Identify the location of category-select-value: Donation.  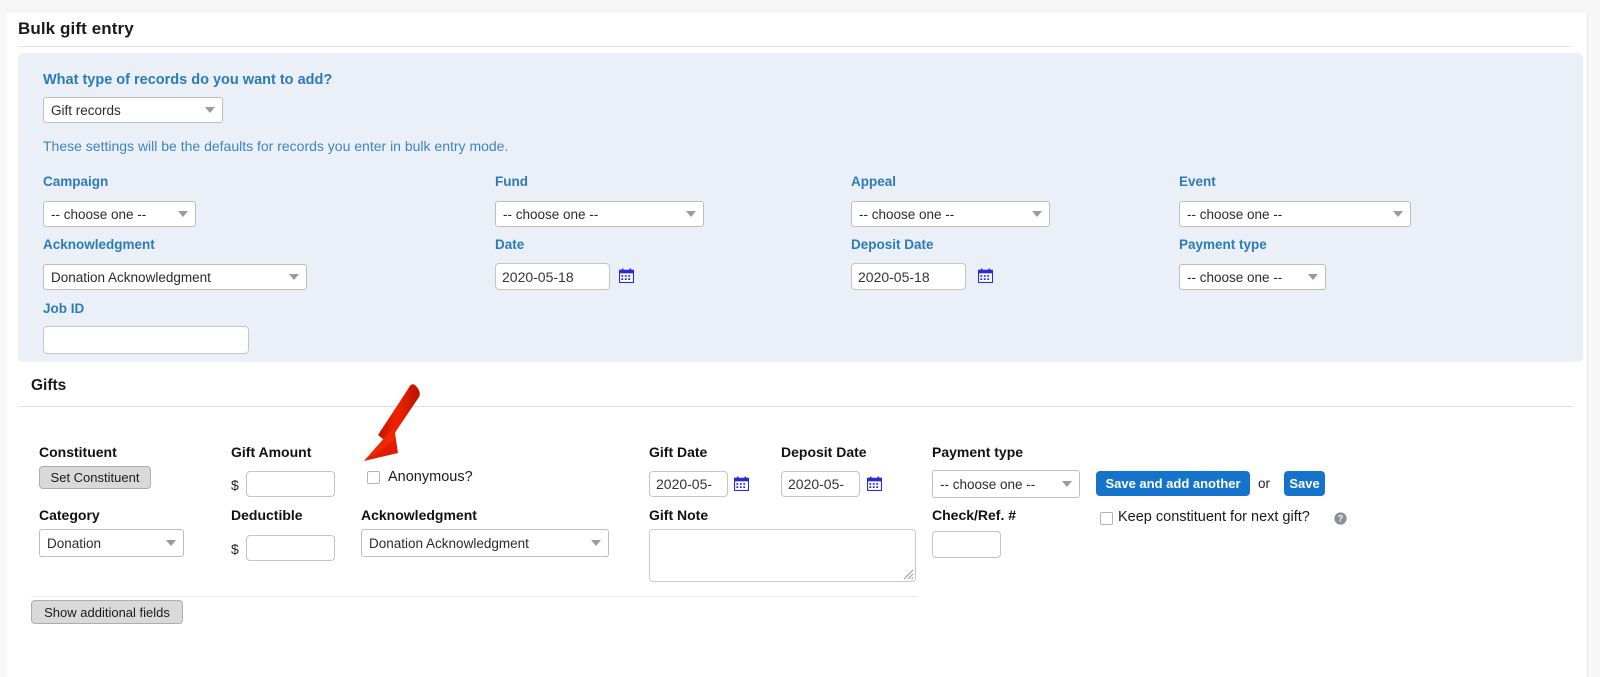
(74, 543).